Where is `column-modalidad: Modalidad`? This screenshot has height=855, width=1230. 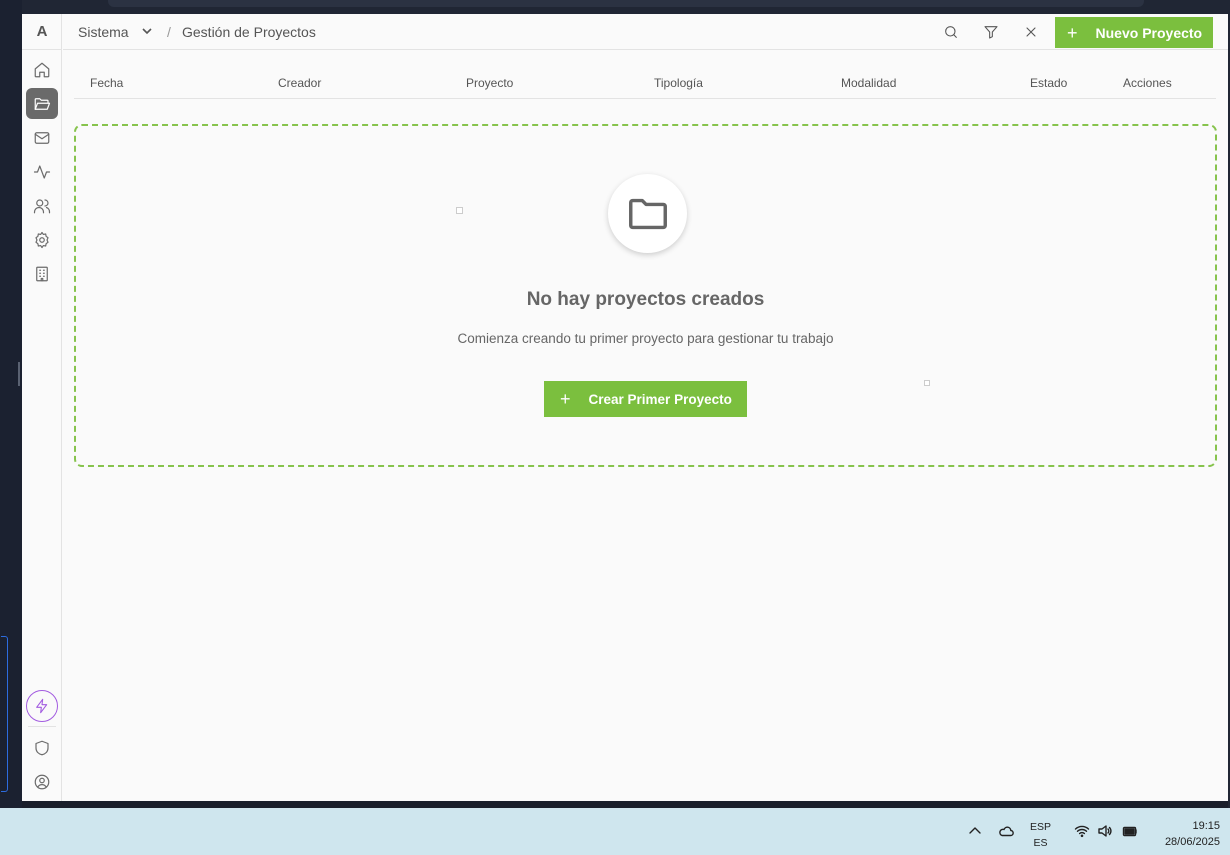 column-modalidad: Modalidad is located at coordinates (868, 83).